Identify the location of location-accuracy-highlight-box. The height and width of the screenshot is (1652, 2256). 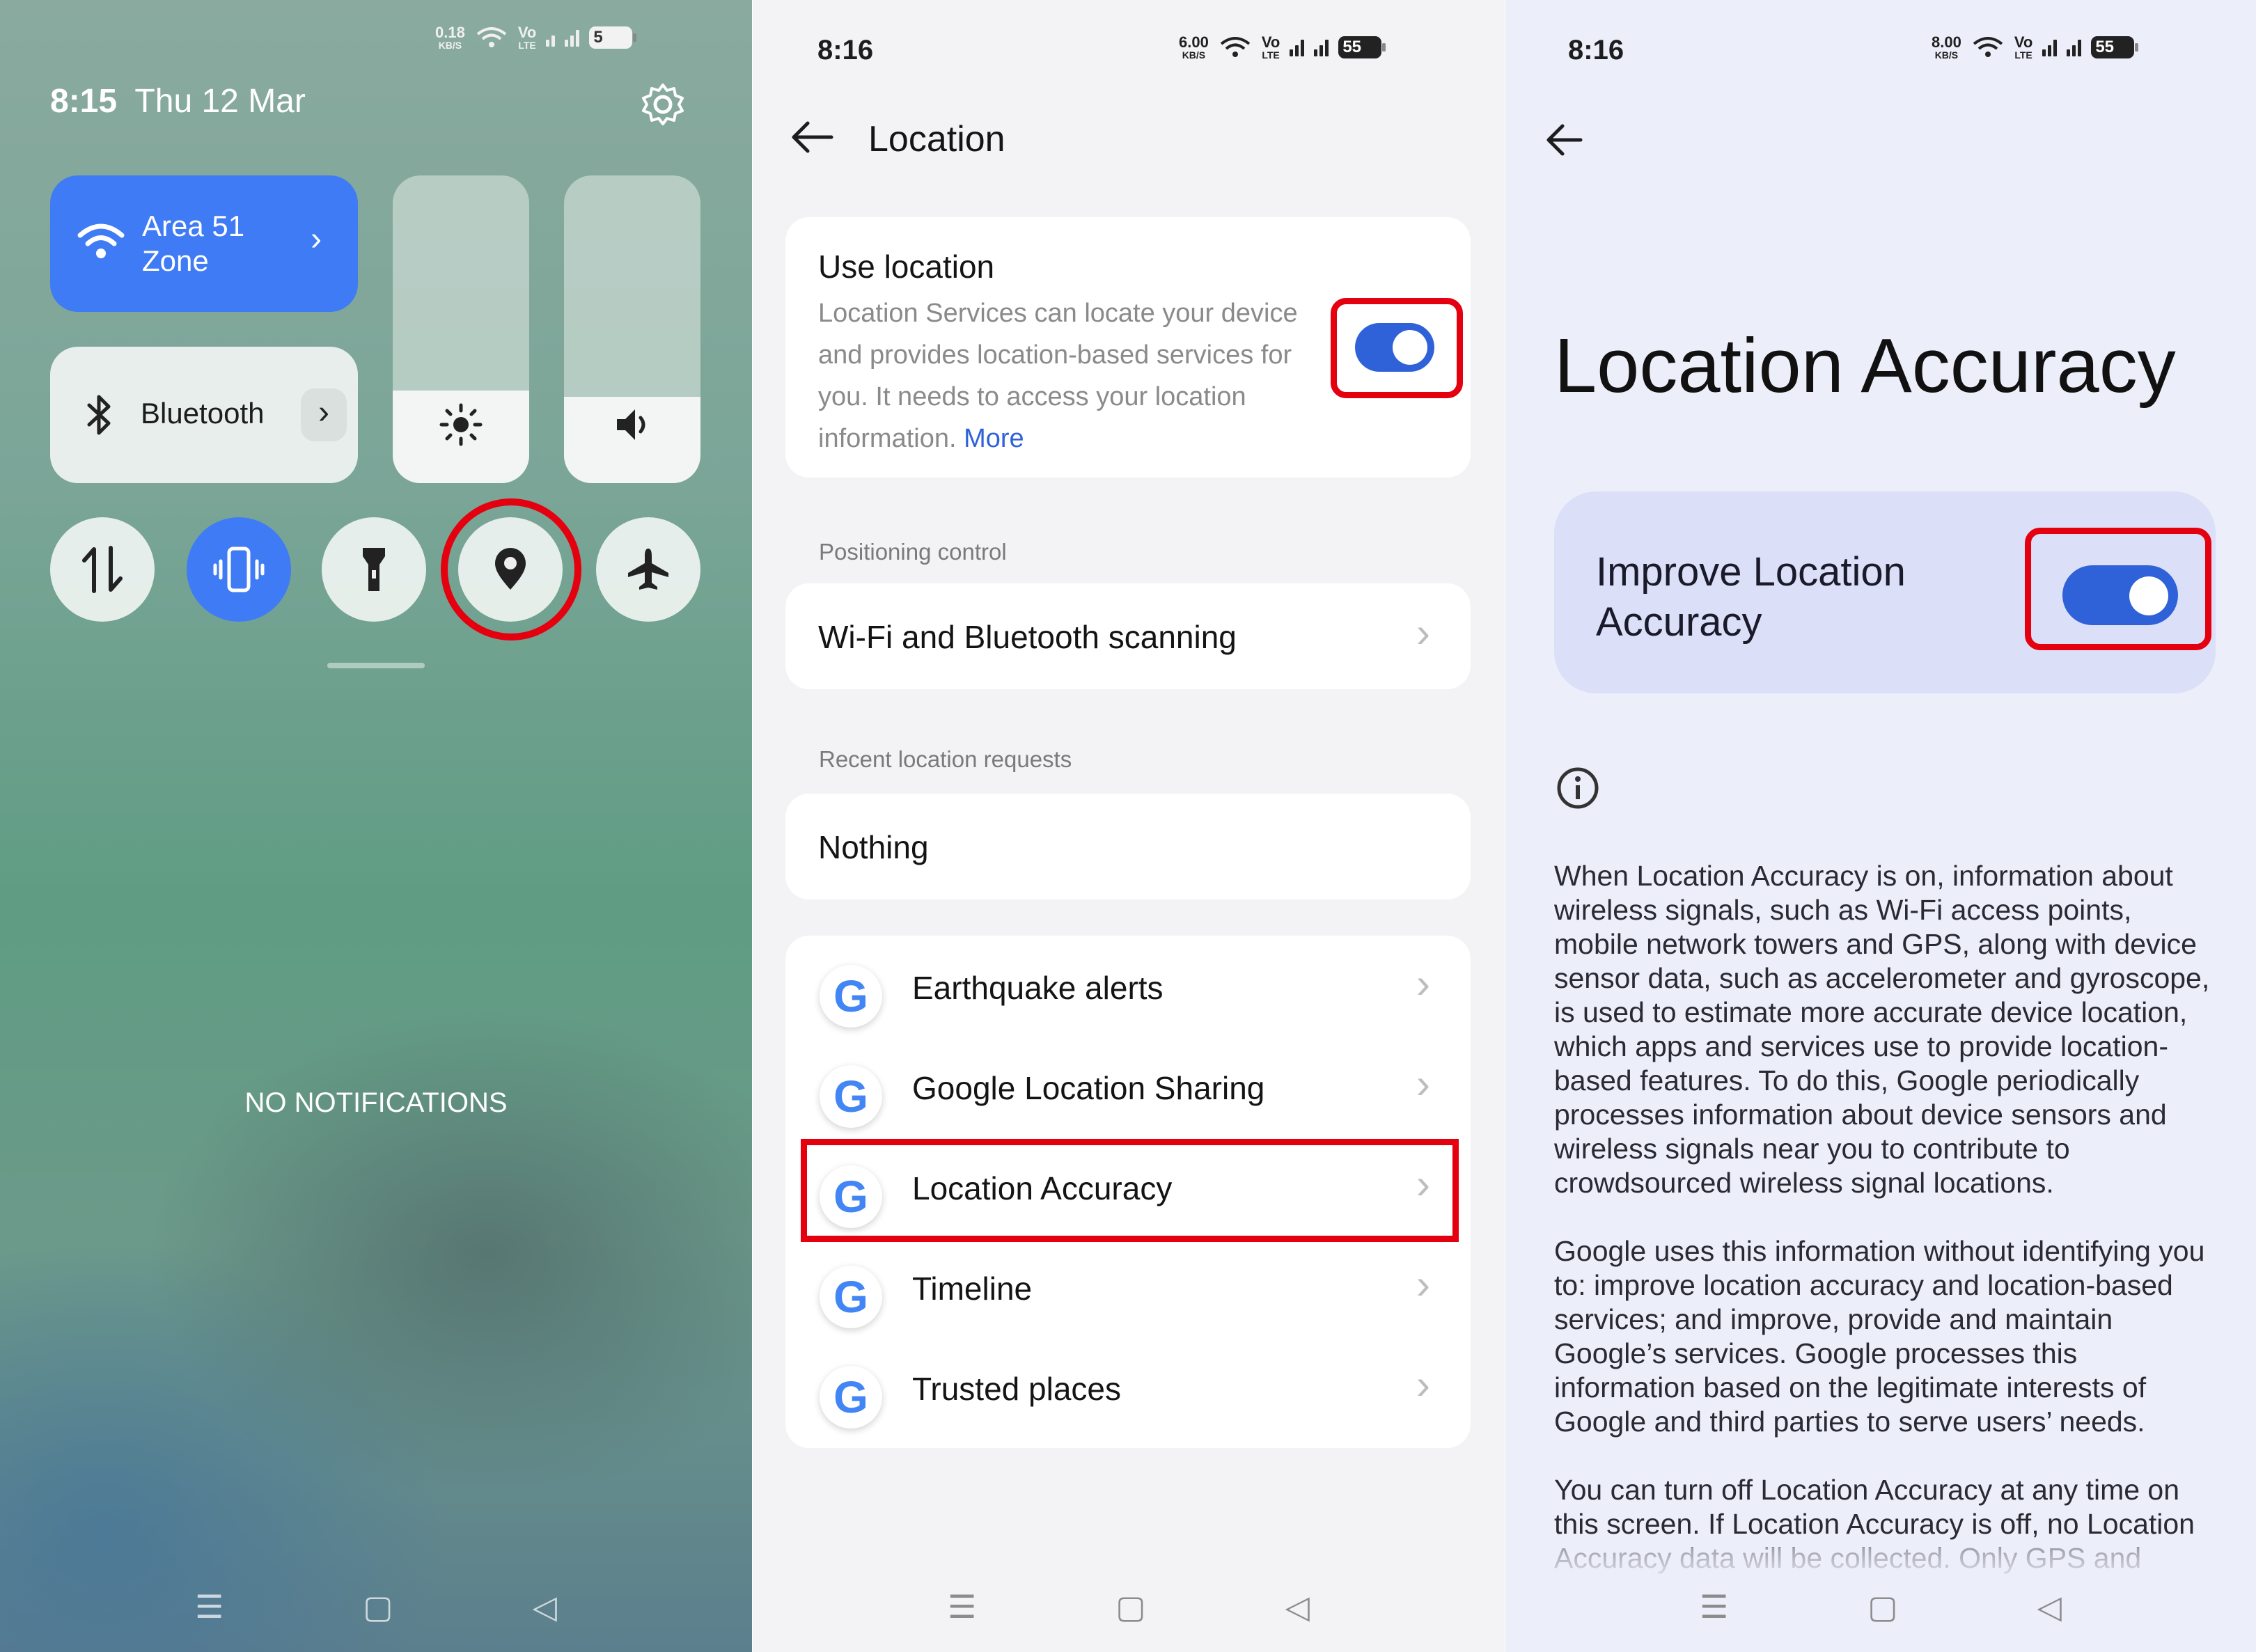
(1130, 1190).